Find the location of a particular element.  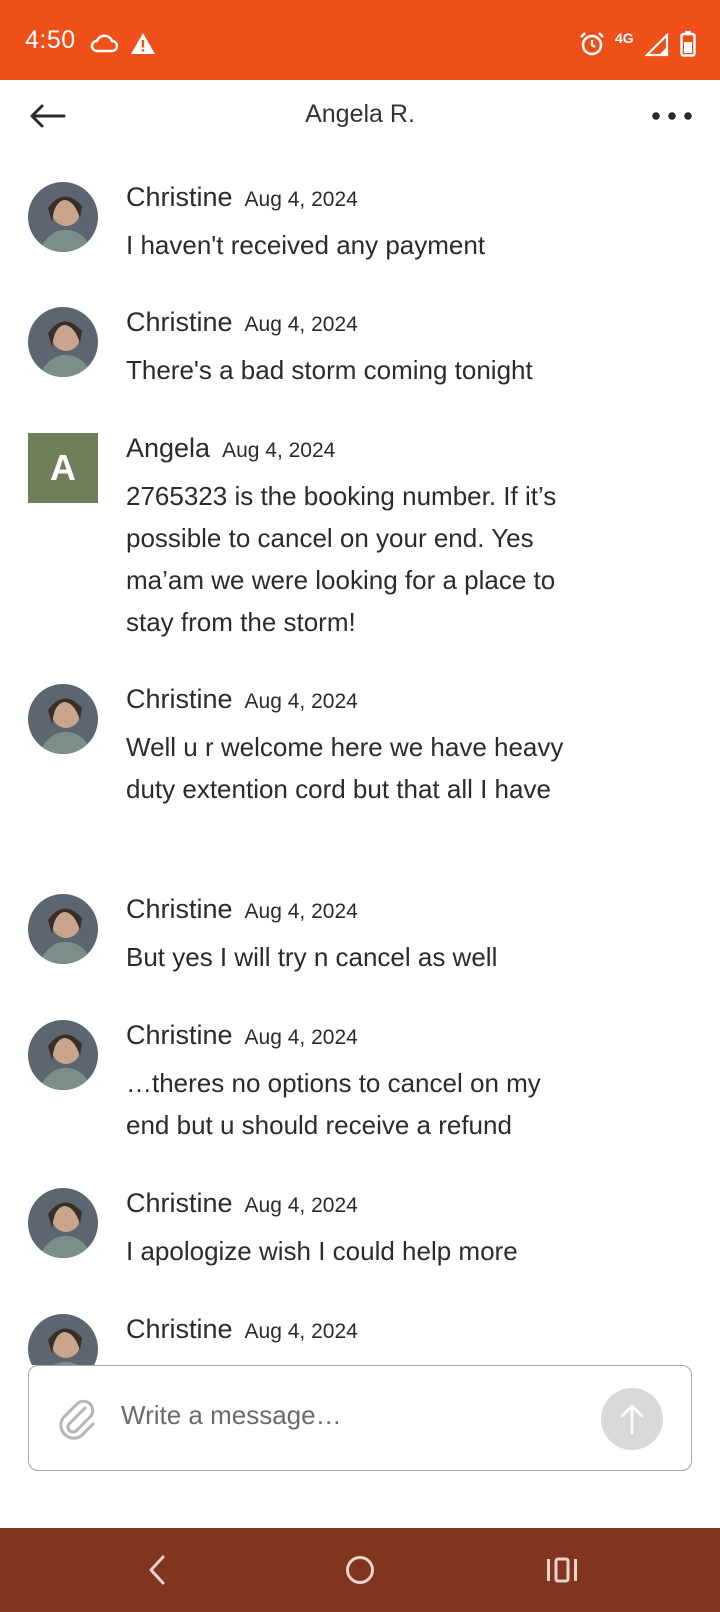

arrow-up-icon is located at coordinates (632, 1419).